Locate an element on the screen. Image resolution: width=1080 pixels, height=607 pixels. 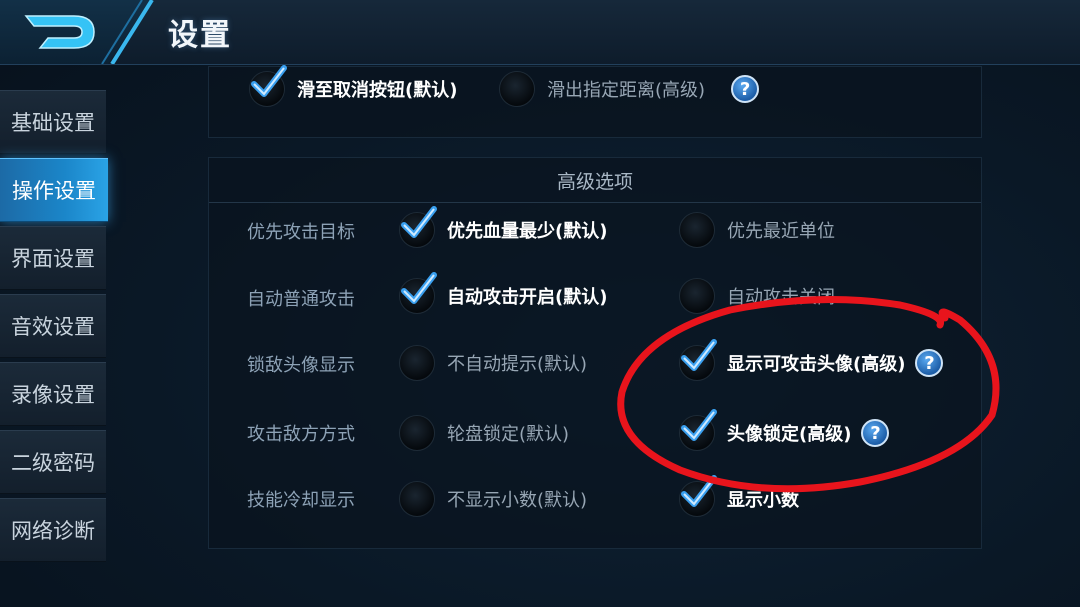
row-label-cooldown-display: 技能冷却显示 is located at coordinates (301, 500).